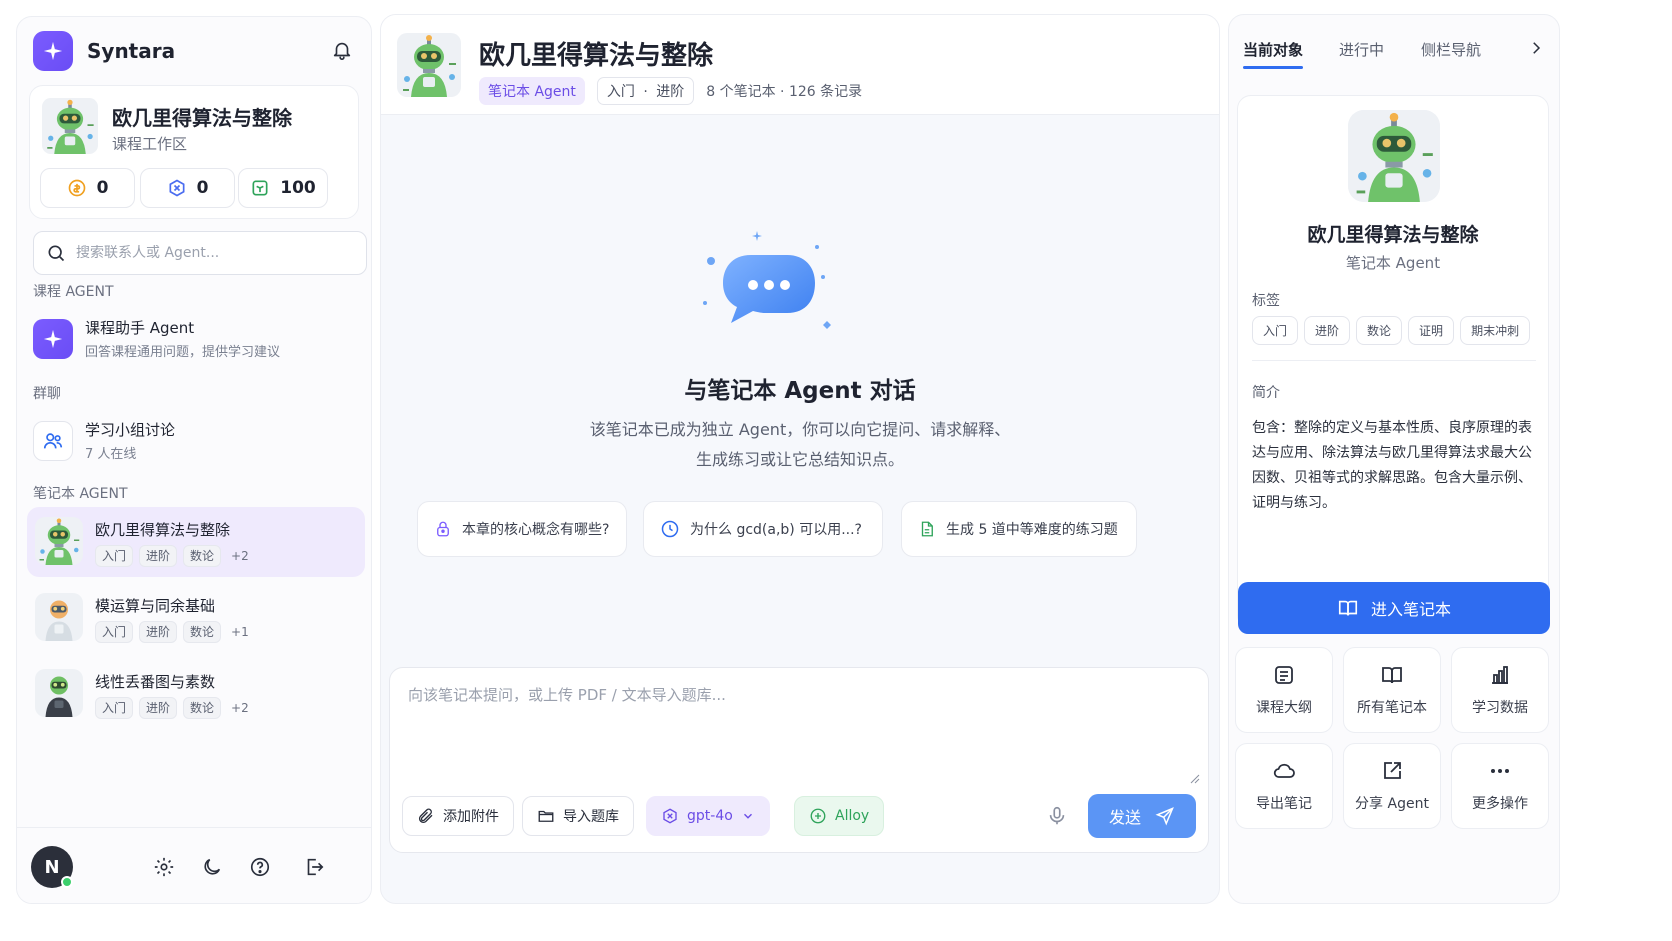 The height and width of the screenshot is (941, 1672). I want to click on workspace-avatar, so click(70, 126).